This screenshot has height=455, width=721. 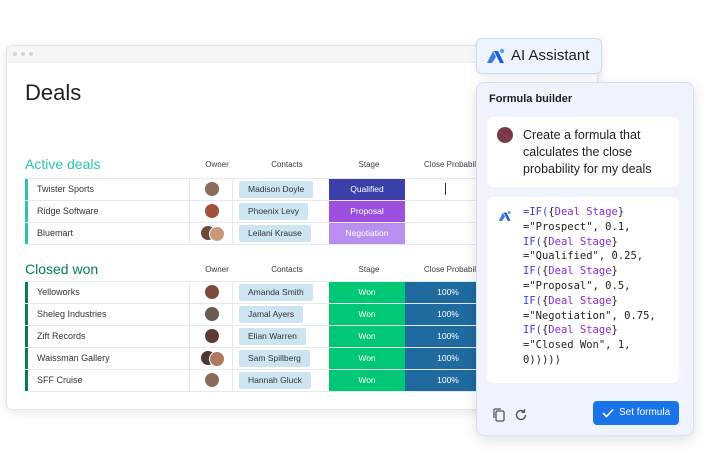 What do you see at coordinates (274, 211) in the screenshot?
I see `contact-chip: Phoenix Levy` at bounding box center [274, 211].